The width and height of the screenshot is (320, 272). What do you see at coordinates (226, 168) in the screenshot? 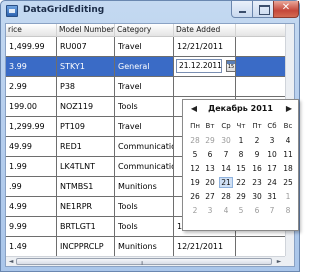
I see `calendar-day: 14` at bounding box center [226, 168].